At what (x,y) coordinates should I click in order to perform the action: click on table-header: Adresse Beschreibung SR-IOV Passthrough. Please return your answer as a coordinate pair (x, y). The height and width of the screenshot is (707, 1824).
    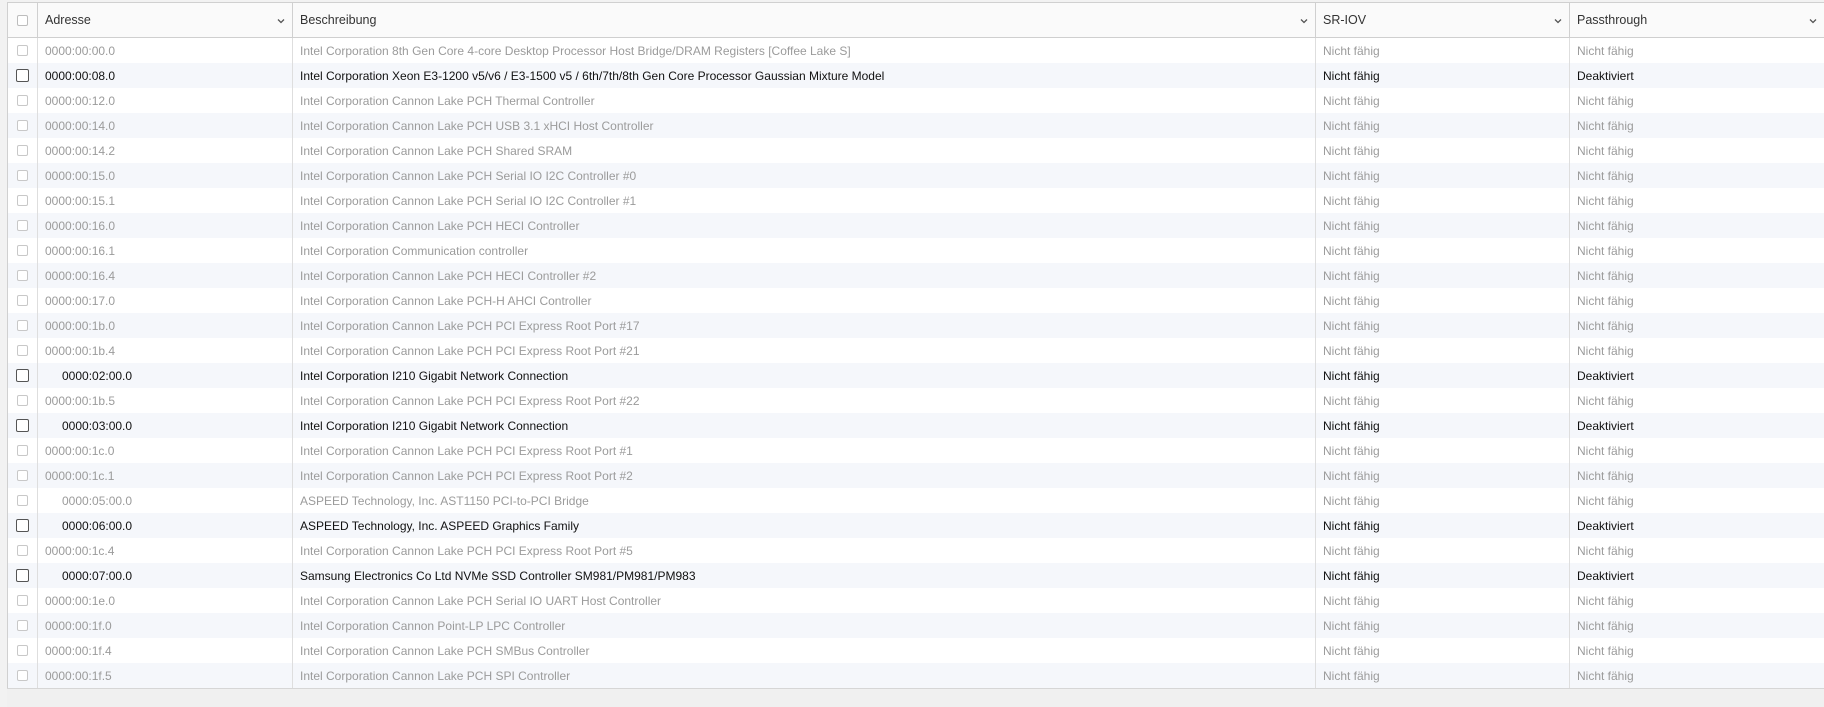
    Looking at the image, I should click on (916, 20).